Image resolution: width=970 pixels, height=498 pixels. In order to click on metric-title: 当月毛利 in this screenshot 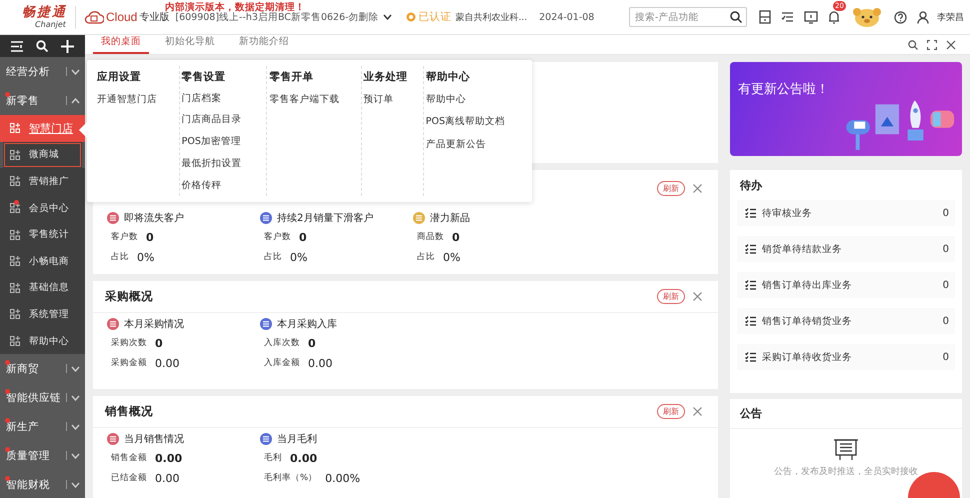, I will do `click(297, 439)`.